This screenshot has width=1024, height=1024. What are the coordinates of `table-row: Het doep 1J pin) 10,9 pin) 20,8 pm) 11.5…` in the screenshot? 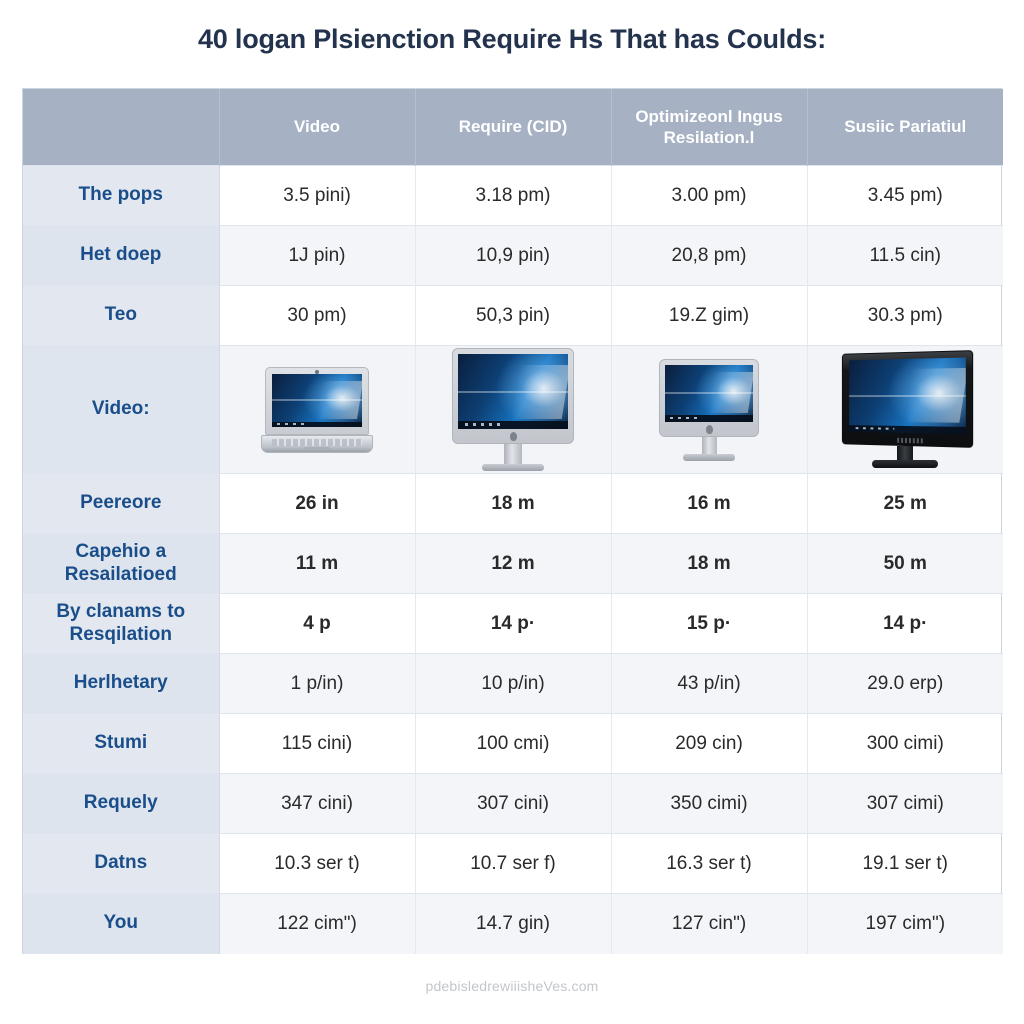 It's located at (513, 255).